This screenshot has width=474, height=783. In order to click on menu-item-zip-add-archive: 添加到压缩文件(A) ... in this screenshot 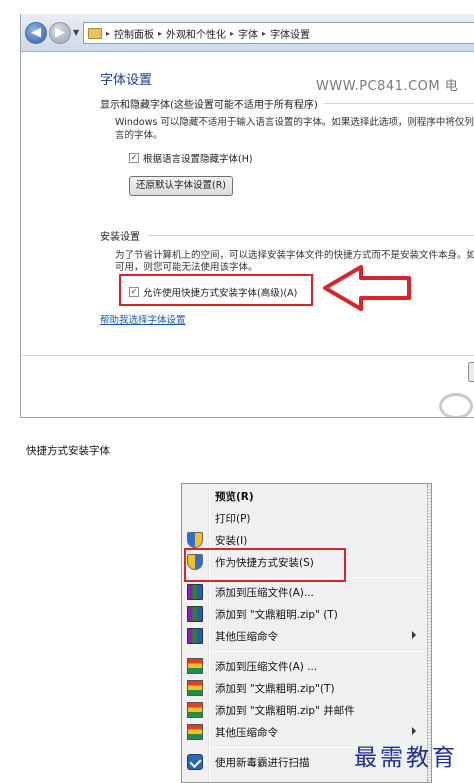, I will do `click(304, 666)`.